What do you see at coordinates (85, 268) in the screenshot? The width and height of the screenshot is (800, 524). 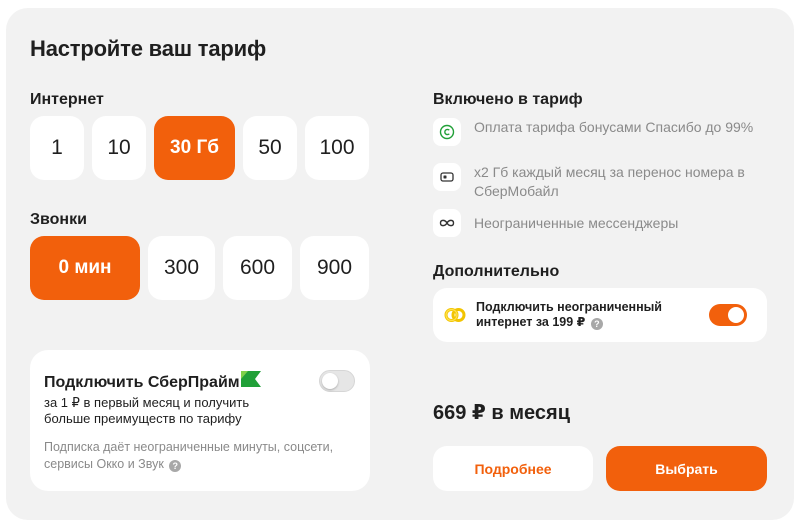 I see `calls-option-0: 0 мин` at bounding box center [85, 268].